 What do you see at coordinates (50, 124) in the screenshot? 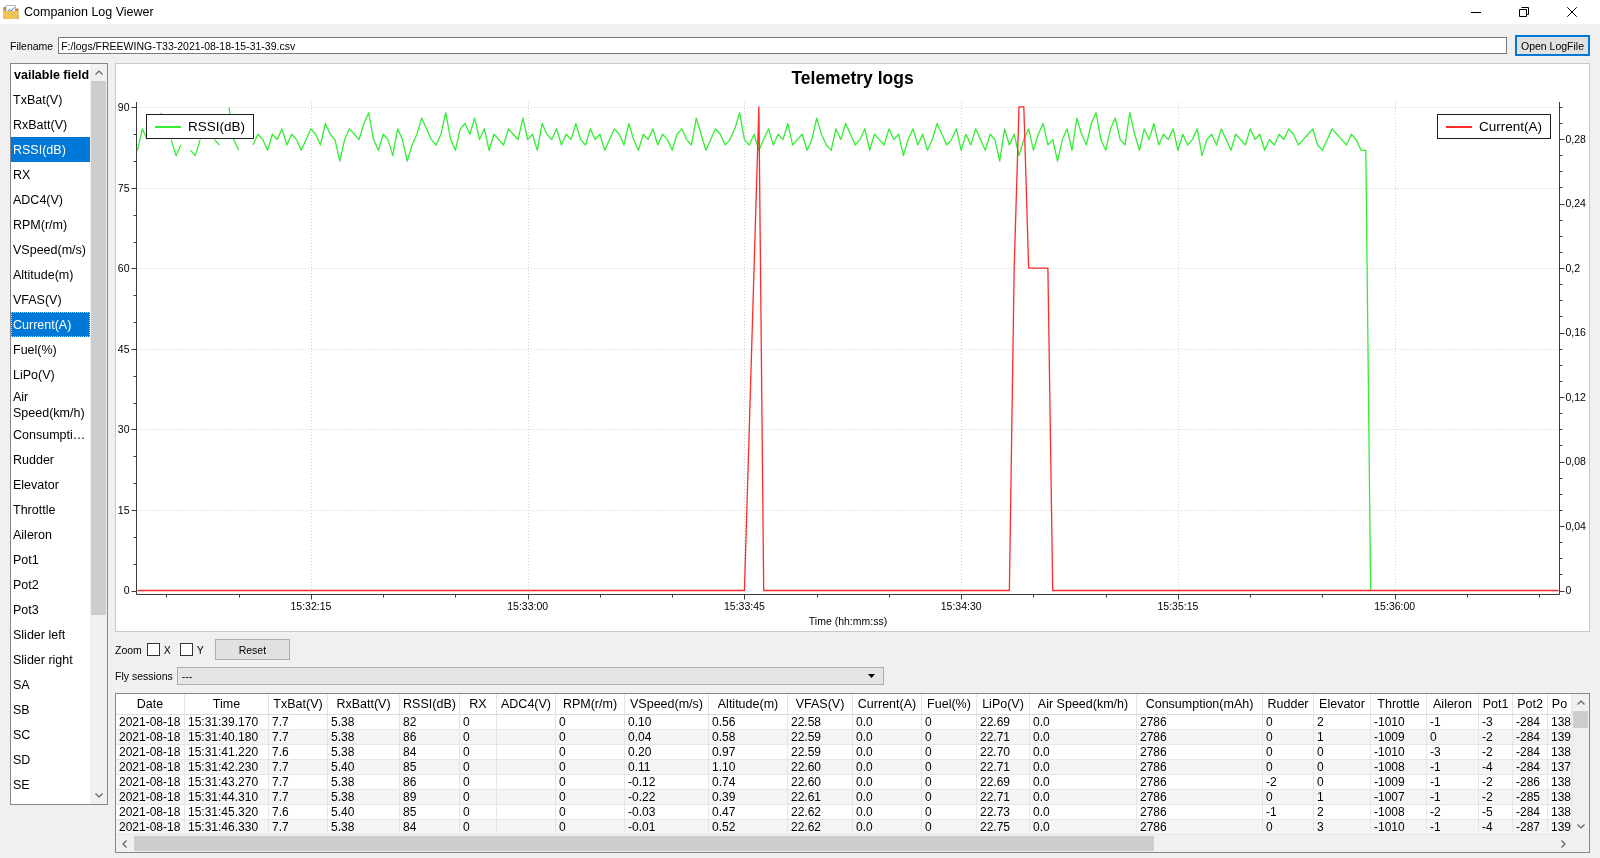
I see `list-item: RxBatt(V)` at bounding box center [50, 124].